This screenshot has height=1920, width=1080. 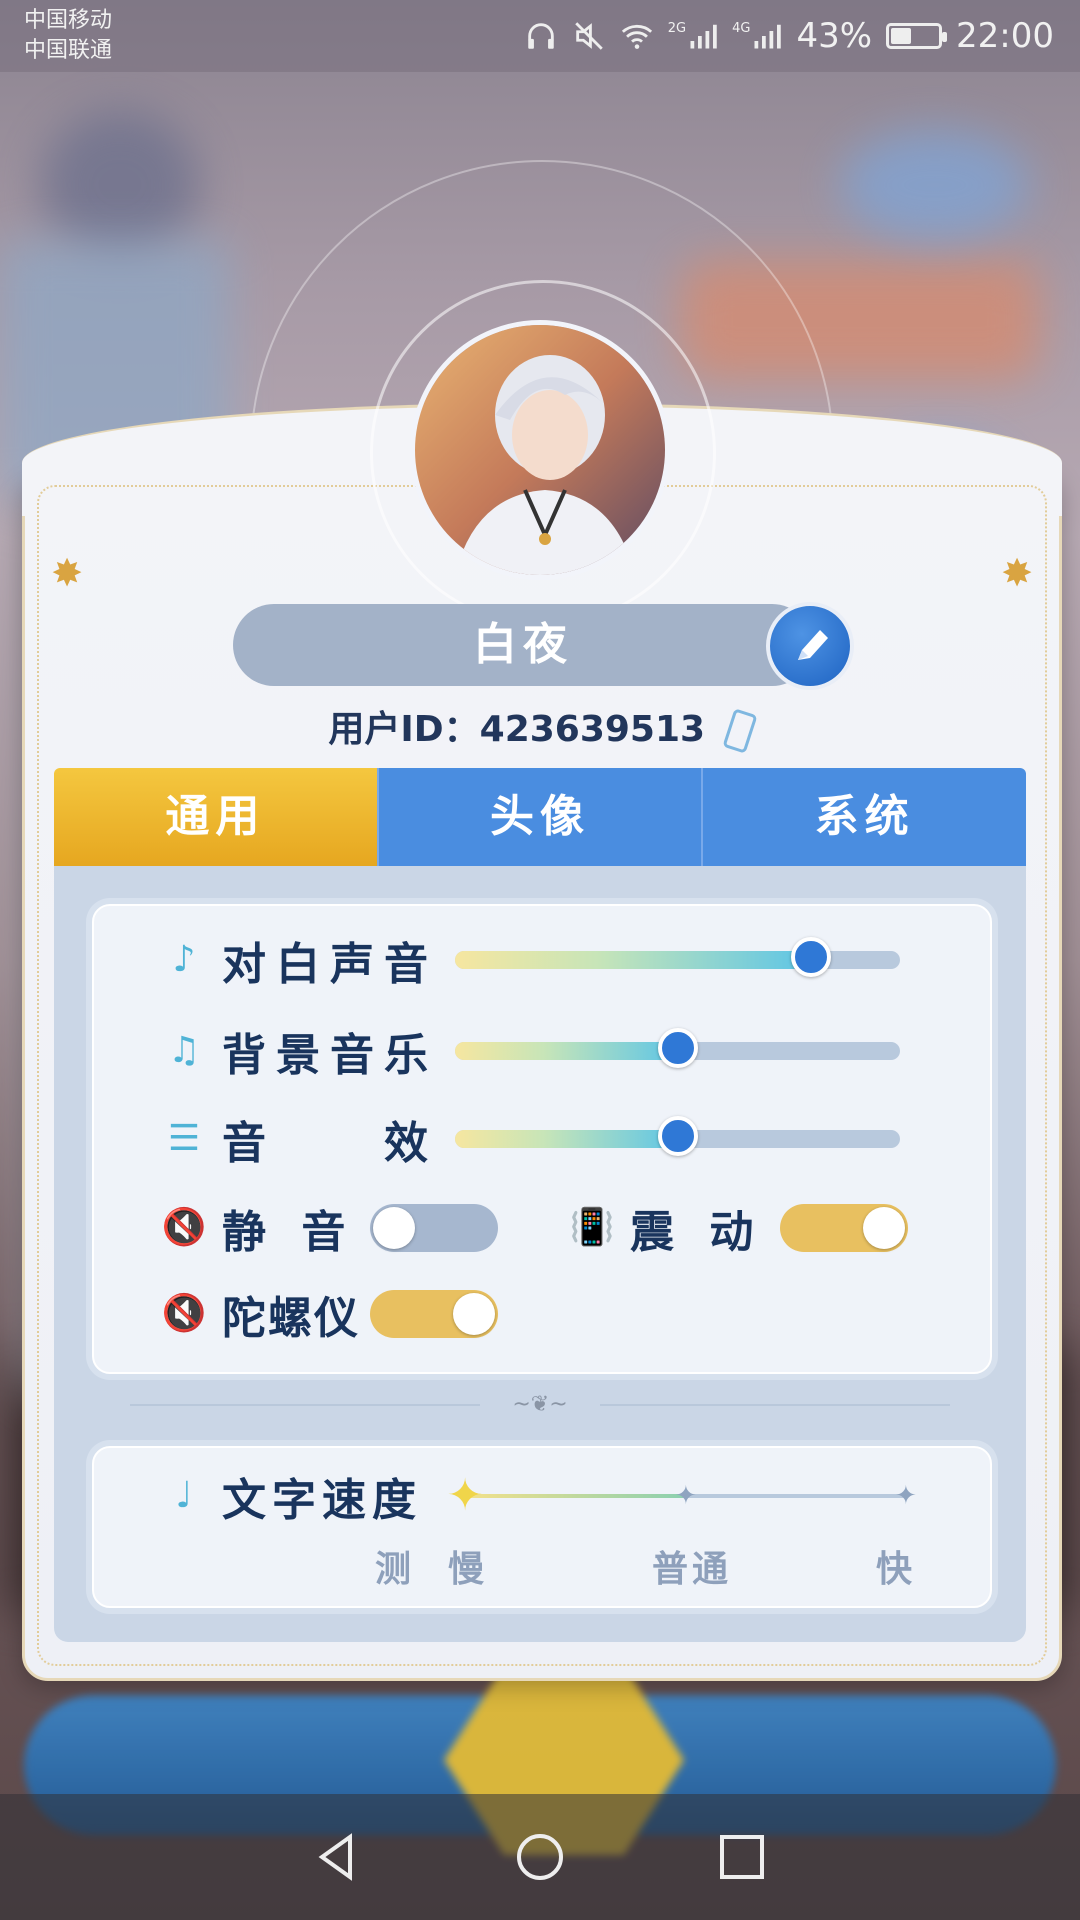 What do you see at coordinates (864, 817) in the screenshot?
I see `tab-system: 系统` at bounding box center [864, 817].